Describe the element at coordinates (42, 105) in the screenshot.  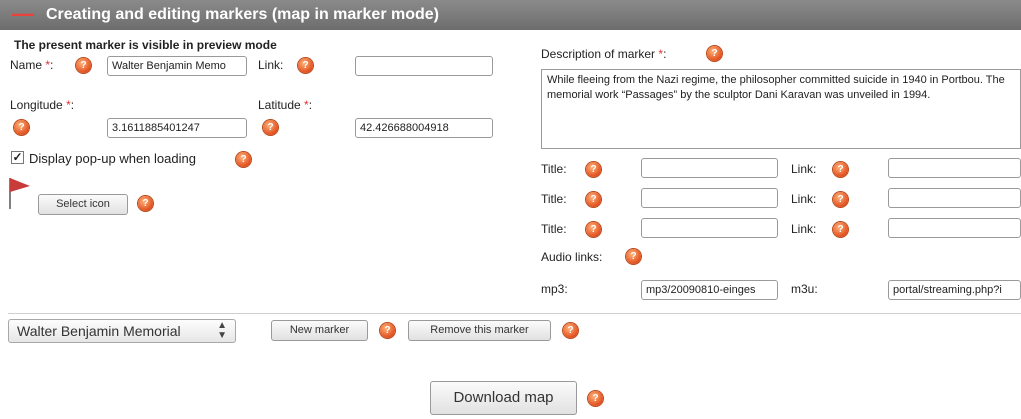
I see `longitude-label: Longitude *:` at that location.